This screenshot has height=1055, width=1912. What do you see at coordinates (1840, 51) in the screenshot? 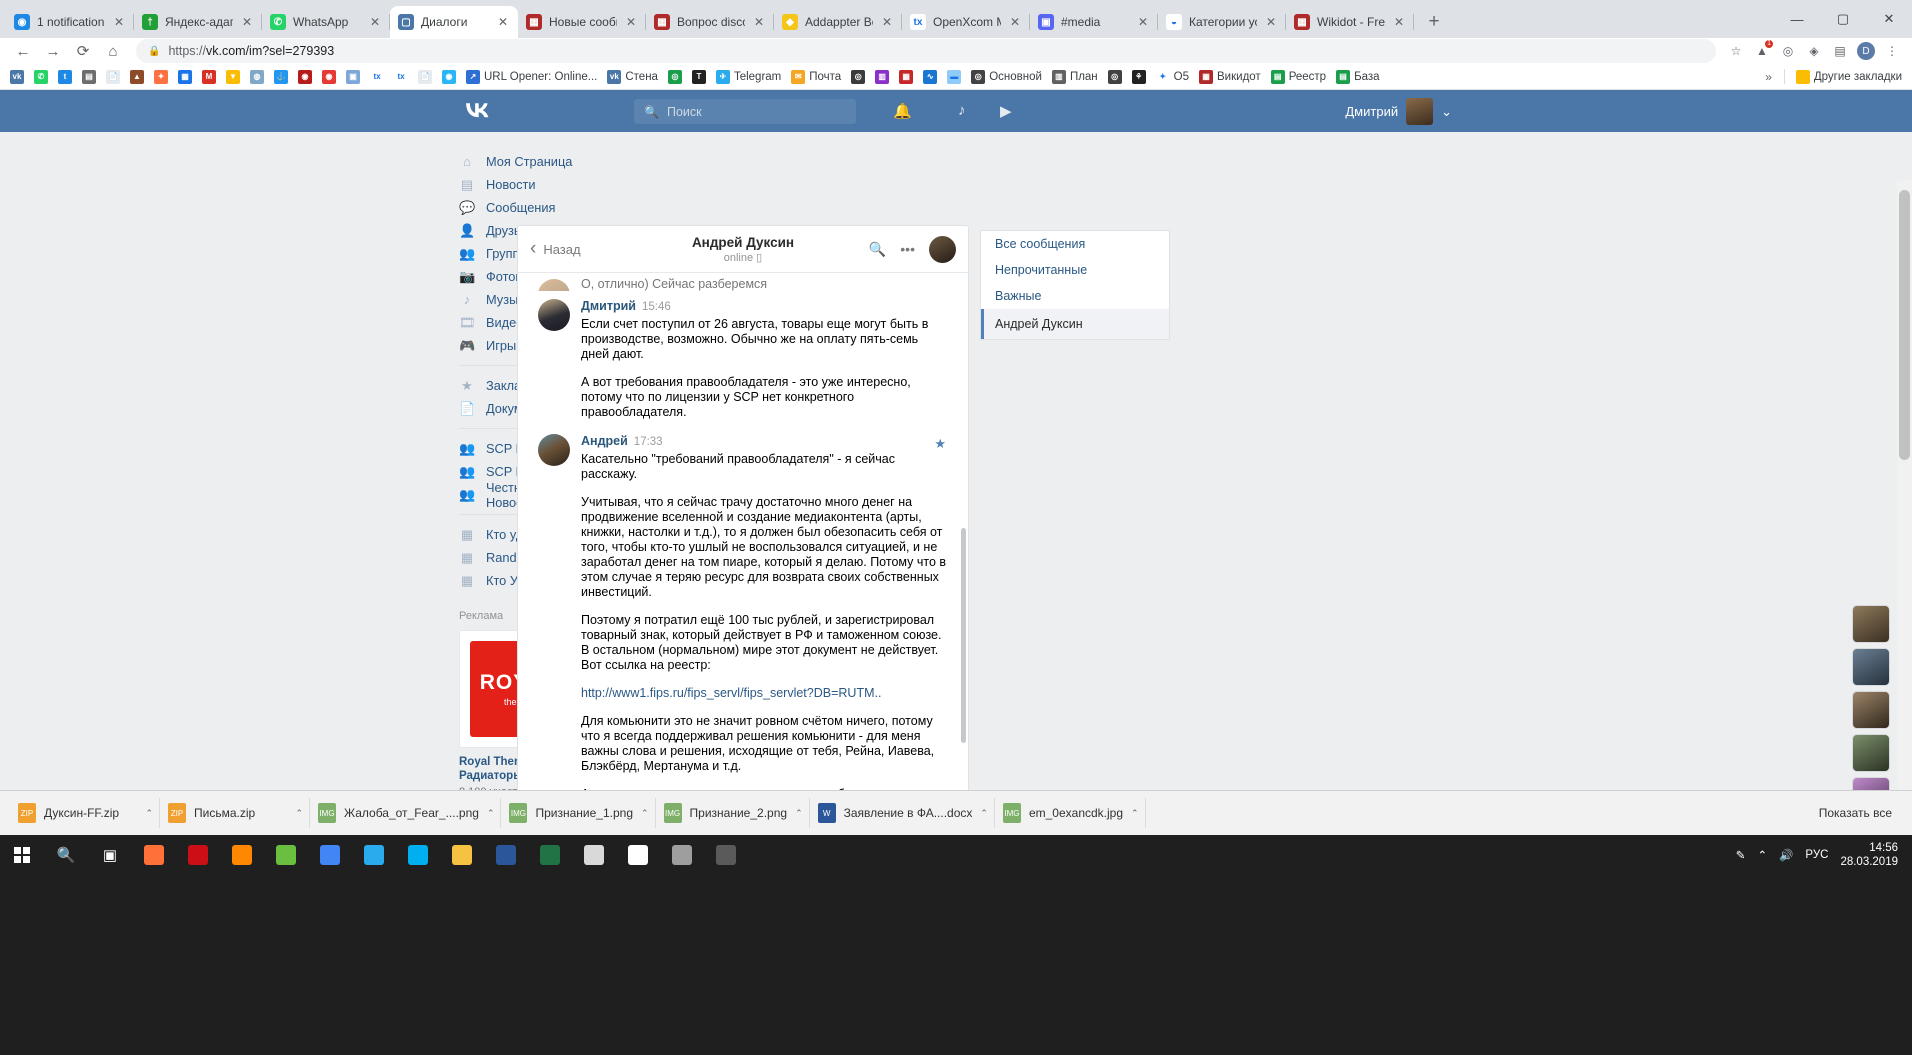
I see `extension-mail-icon: ▤` at bounding box center [1840, 51].